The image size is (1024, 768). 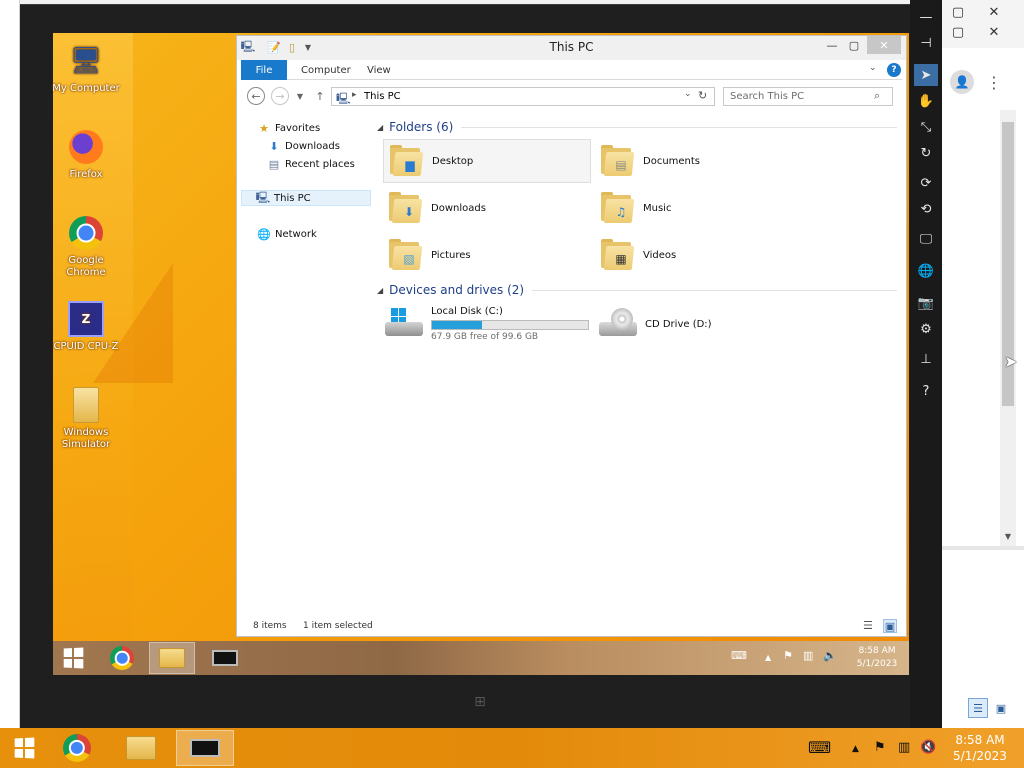 I want to click on more-options-icon: ⋮, so click(x=994, y=82).